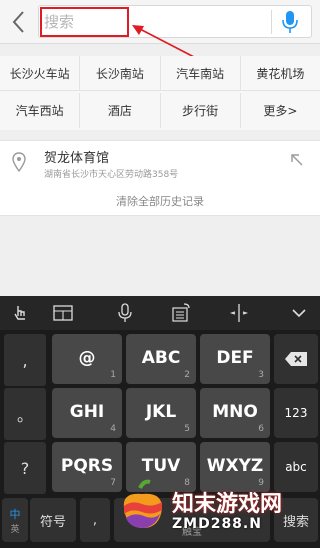 This screenshot has width=320, height=548. I want to click on key-5: JKL 5, so click(161, 413).